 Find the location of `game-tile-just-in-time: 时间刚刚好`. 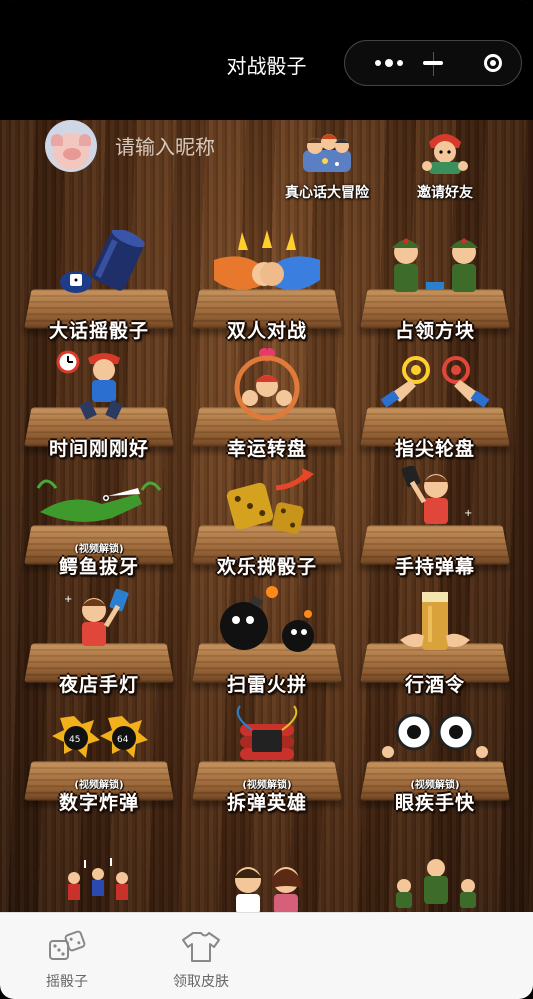

game-tile-just-in-time: 时间刚刚好 is located at coordinates (99, 408).